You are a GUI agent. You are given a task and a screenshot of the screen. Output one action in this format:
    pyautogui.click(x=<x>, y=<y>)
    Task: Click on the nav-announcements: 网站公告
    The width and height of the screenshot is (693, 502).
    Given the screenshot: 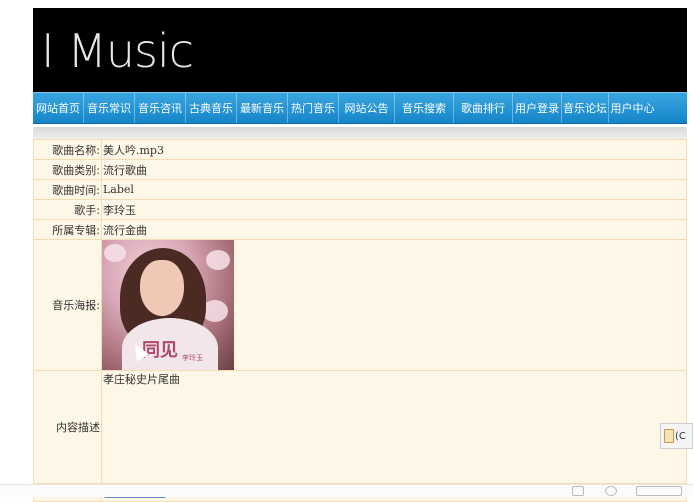 What is the action you would take?
    pyautogui.click(x=367, y=108)
    